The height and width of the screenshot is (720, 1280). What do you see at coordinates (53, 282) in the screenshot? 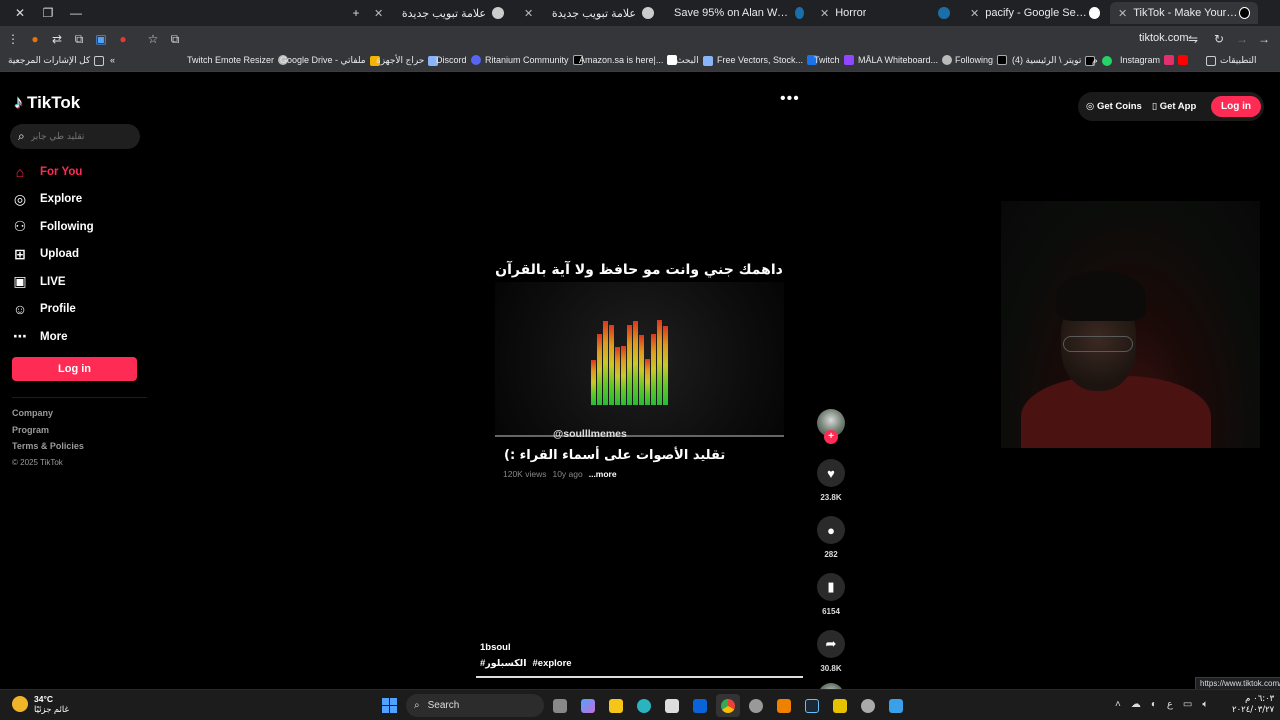
I see `nav-item-live: ▣ LIVE` at bounding box center [53, 282].